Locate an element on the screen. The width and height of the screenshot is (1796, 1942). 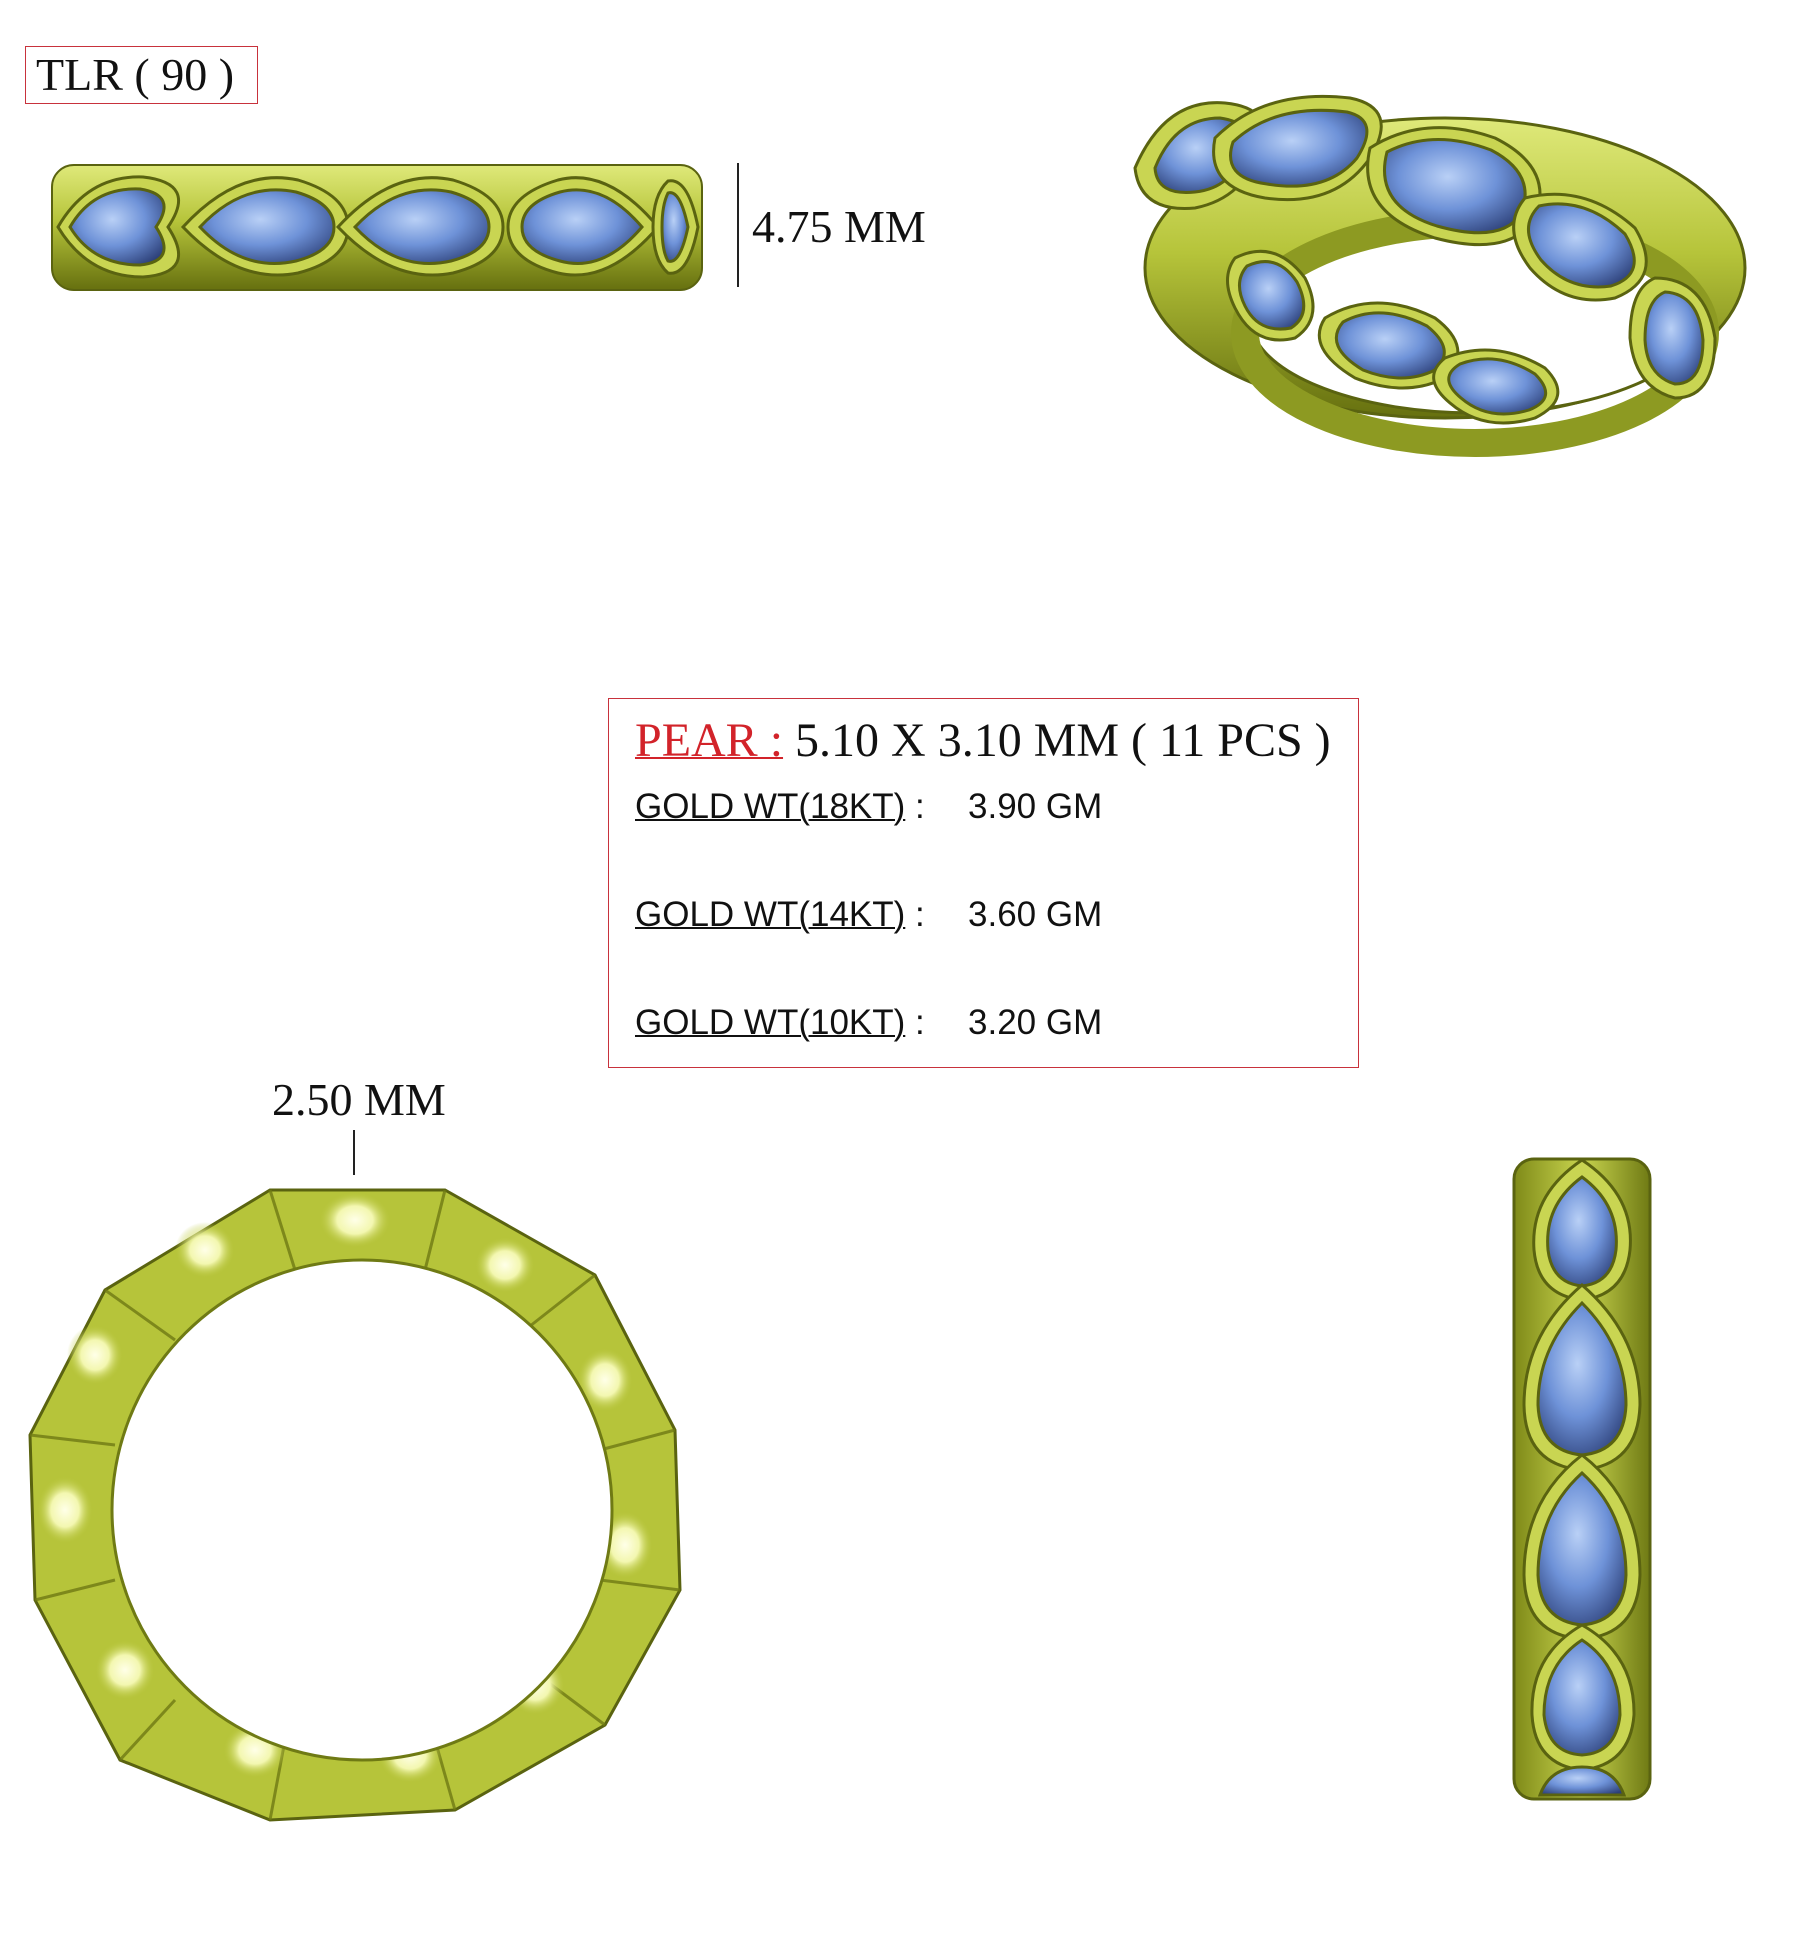
gold-weight-value: 3.60 GM is located at coordinates (1035, 914).